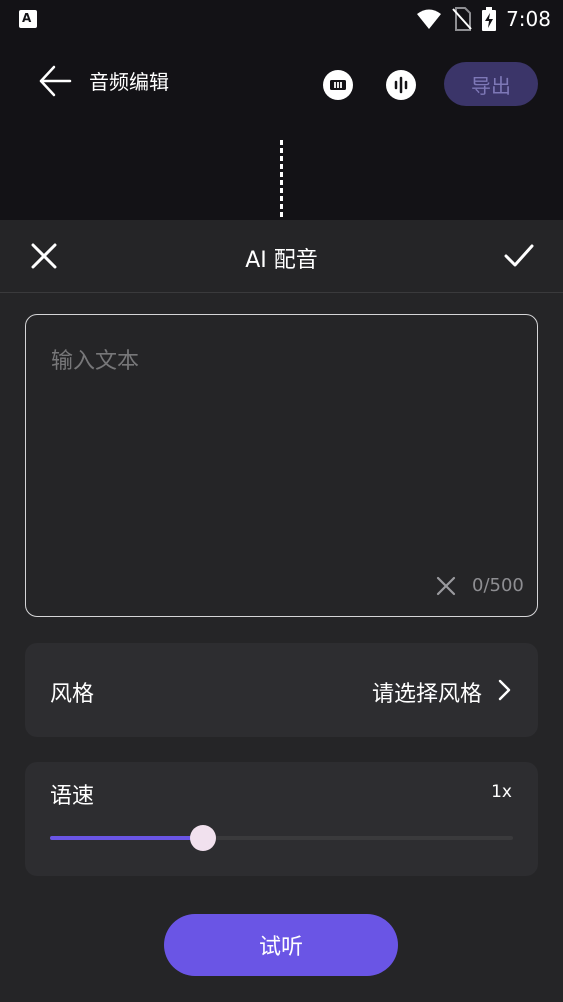 Image resolution: width=563 pixels, height=1002 pixels. I want to click on timeline-playhead, so click(281, 180).